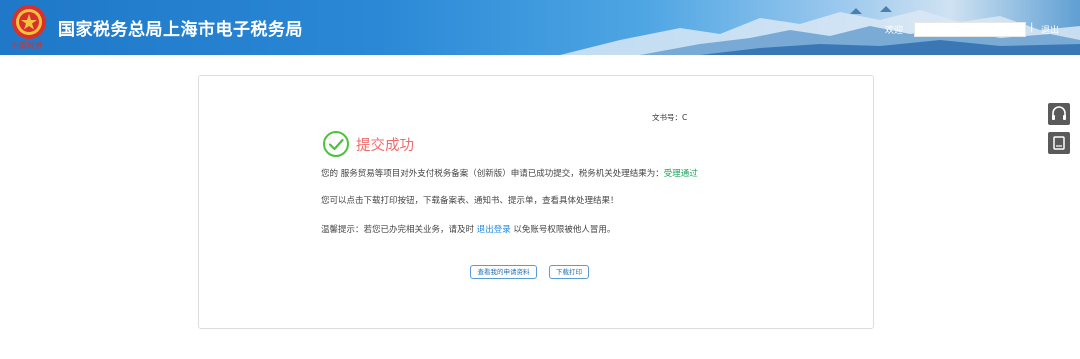  Describe the element at coordinates (1050, 29) in the screenshot. I see `logout-link: 退出` at that location.